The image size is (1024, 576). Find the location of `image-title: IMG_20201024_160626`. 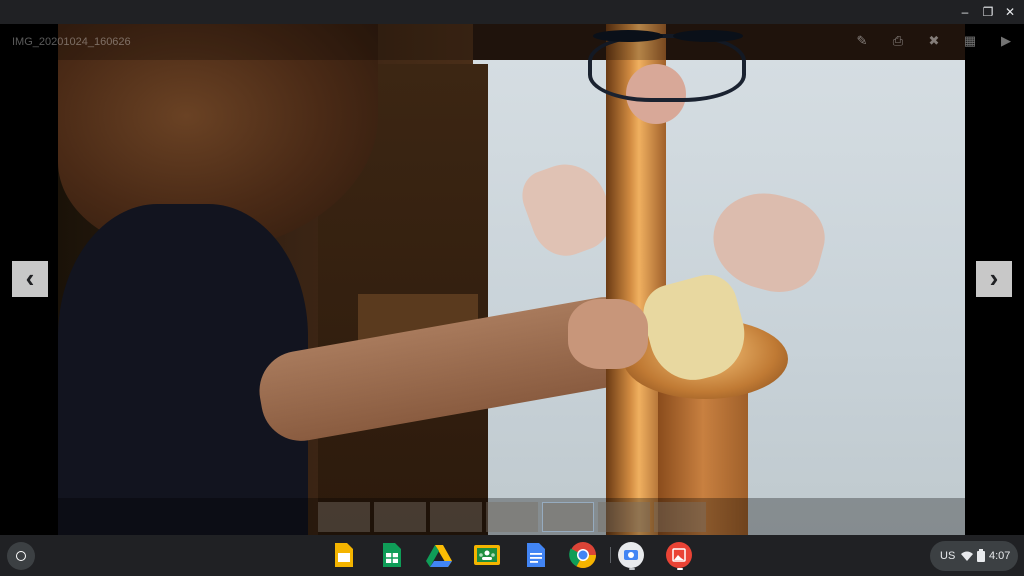

image-title: IMG_20201024_160626 is located at coordinates (71, 42).